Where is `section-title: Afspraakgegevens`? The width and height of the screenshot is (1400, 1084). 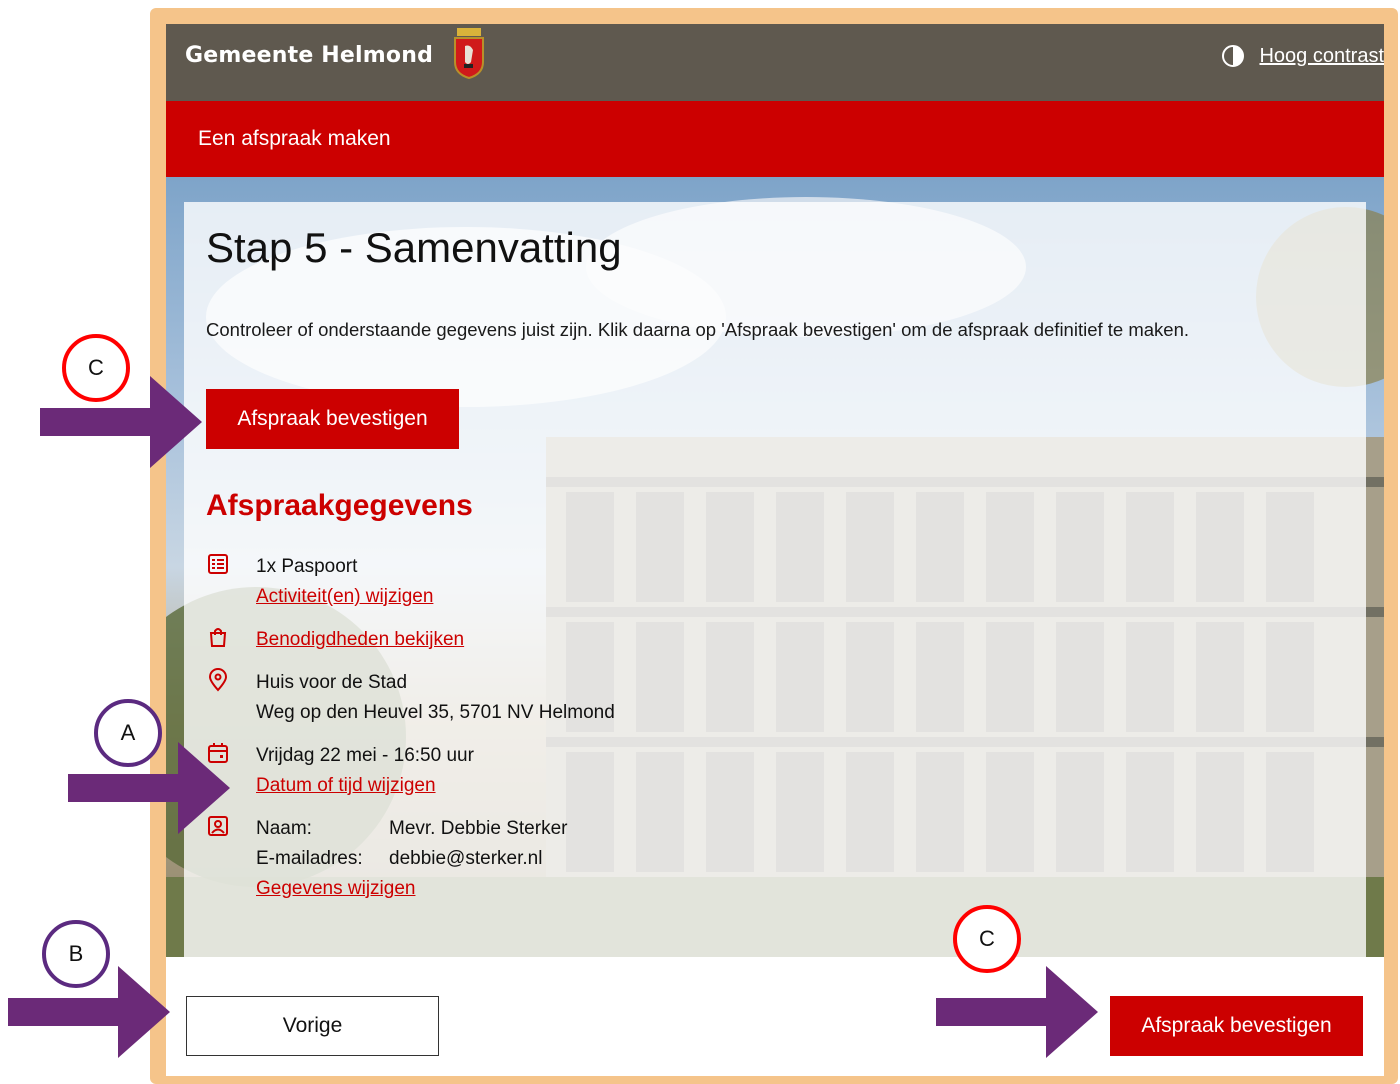
section-title: Afspraakgegevens is located at coordinates (339, 505).